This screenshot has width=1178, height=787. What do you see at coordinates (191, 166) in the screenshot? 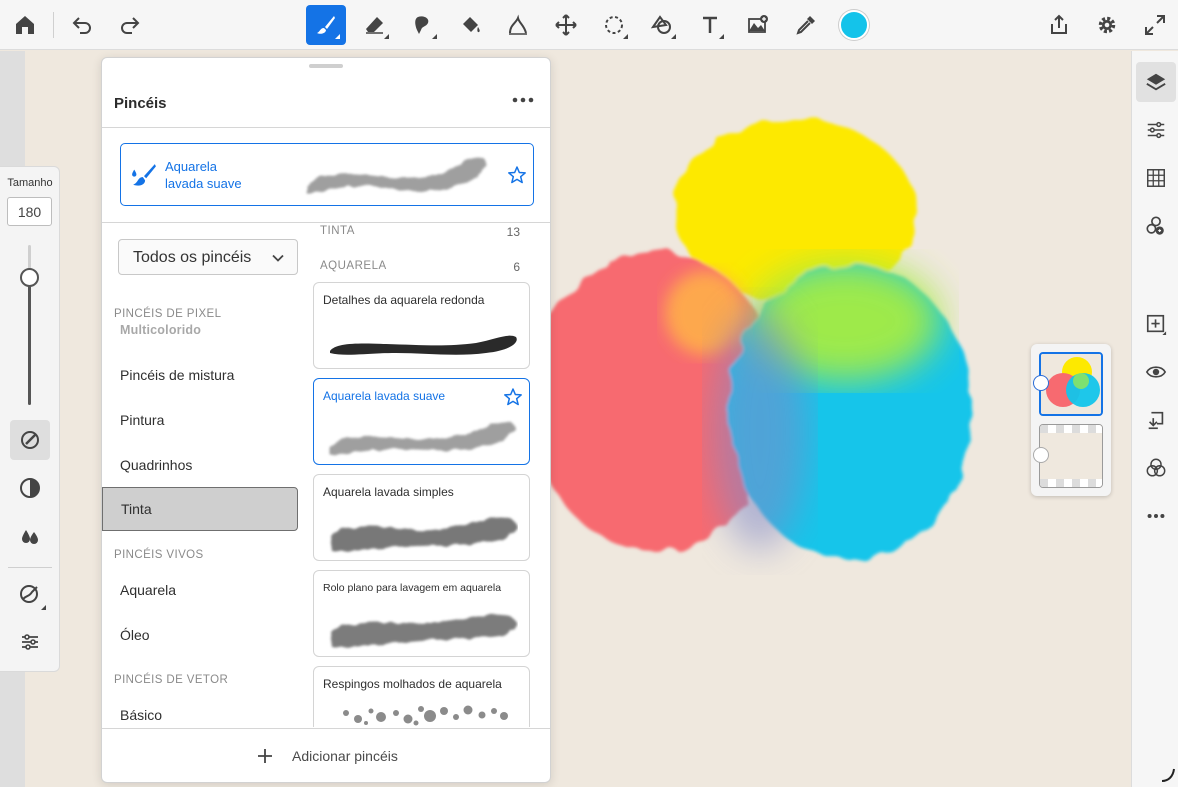
I see `current-brush-name-line1: Aquarela` at bounding box center [191, 166].